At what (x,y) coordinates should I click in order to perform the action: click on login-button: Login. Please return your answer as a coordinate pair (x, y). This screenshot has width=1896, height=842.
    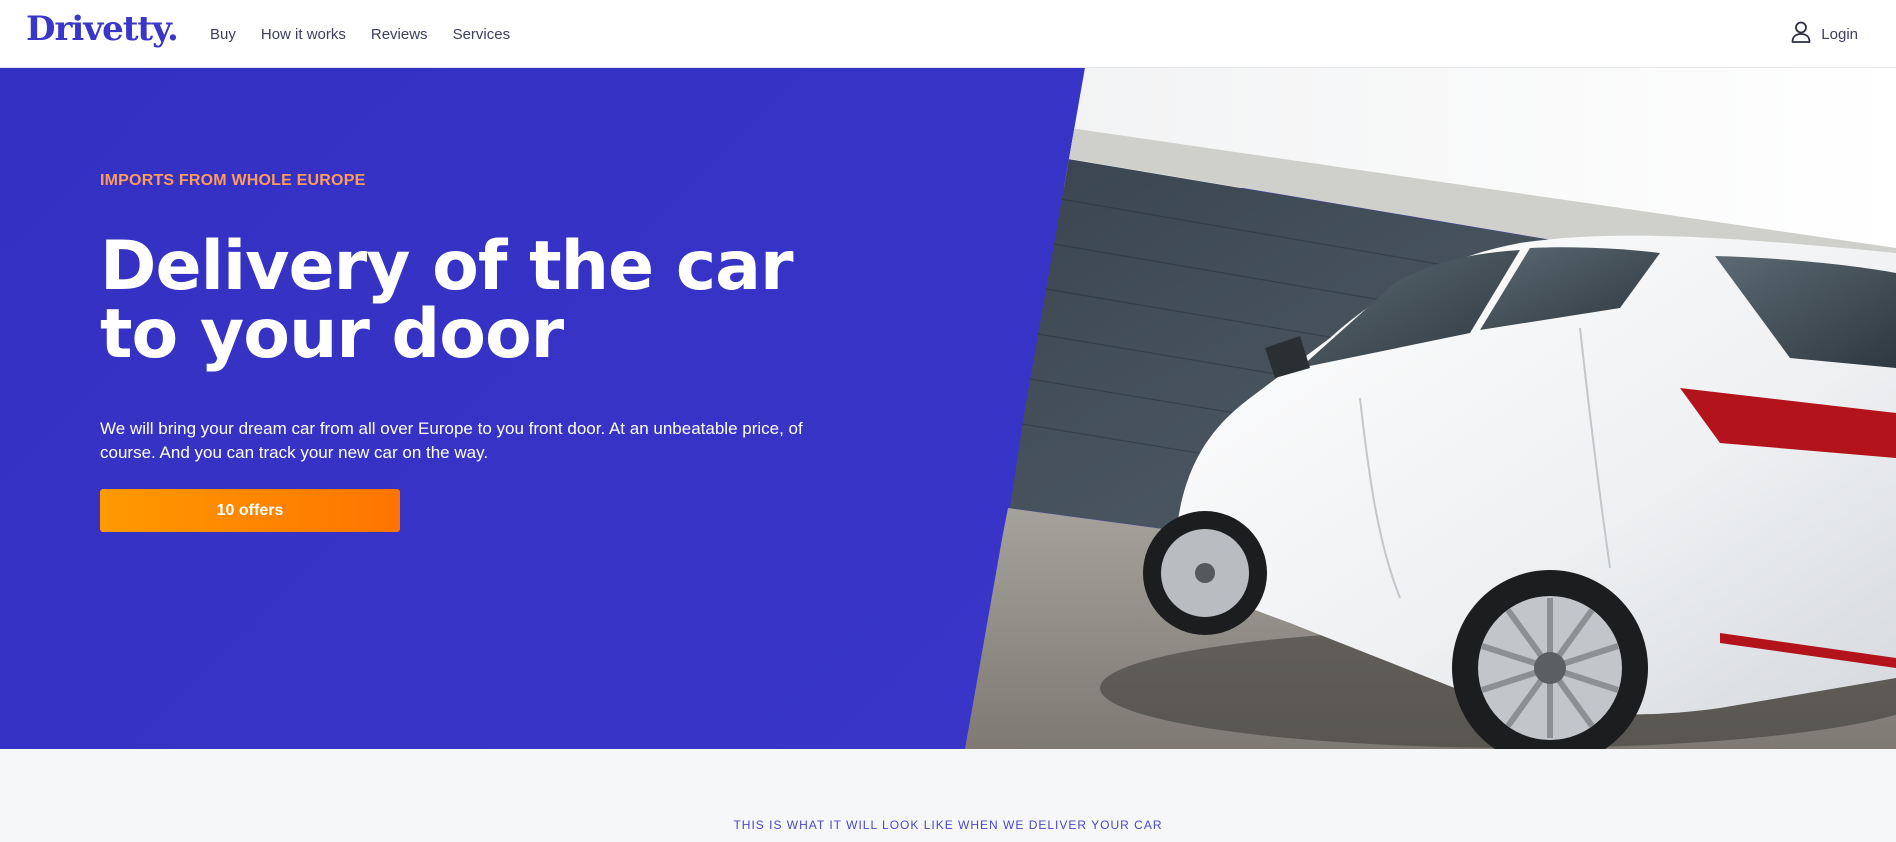
    Looking at the image, I should click on (1824, 34).